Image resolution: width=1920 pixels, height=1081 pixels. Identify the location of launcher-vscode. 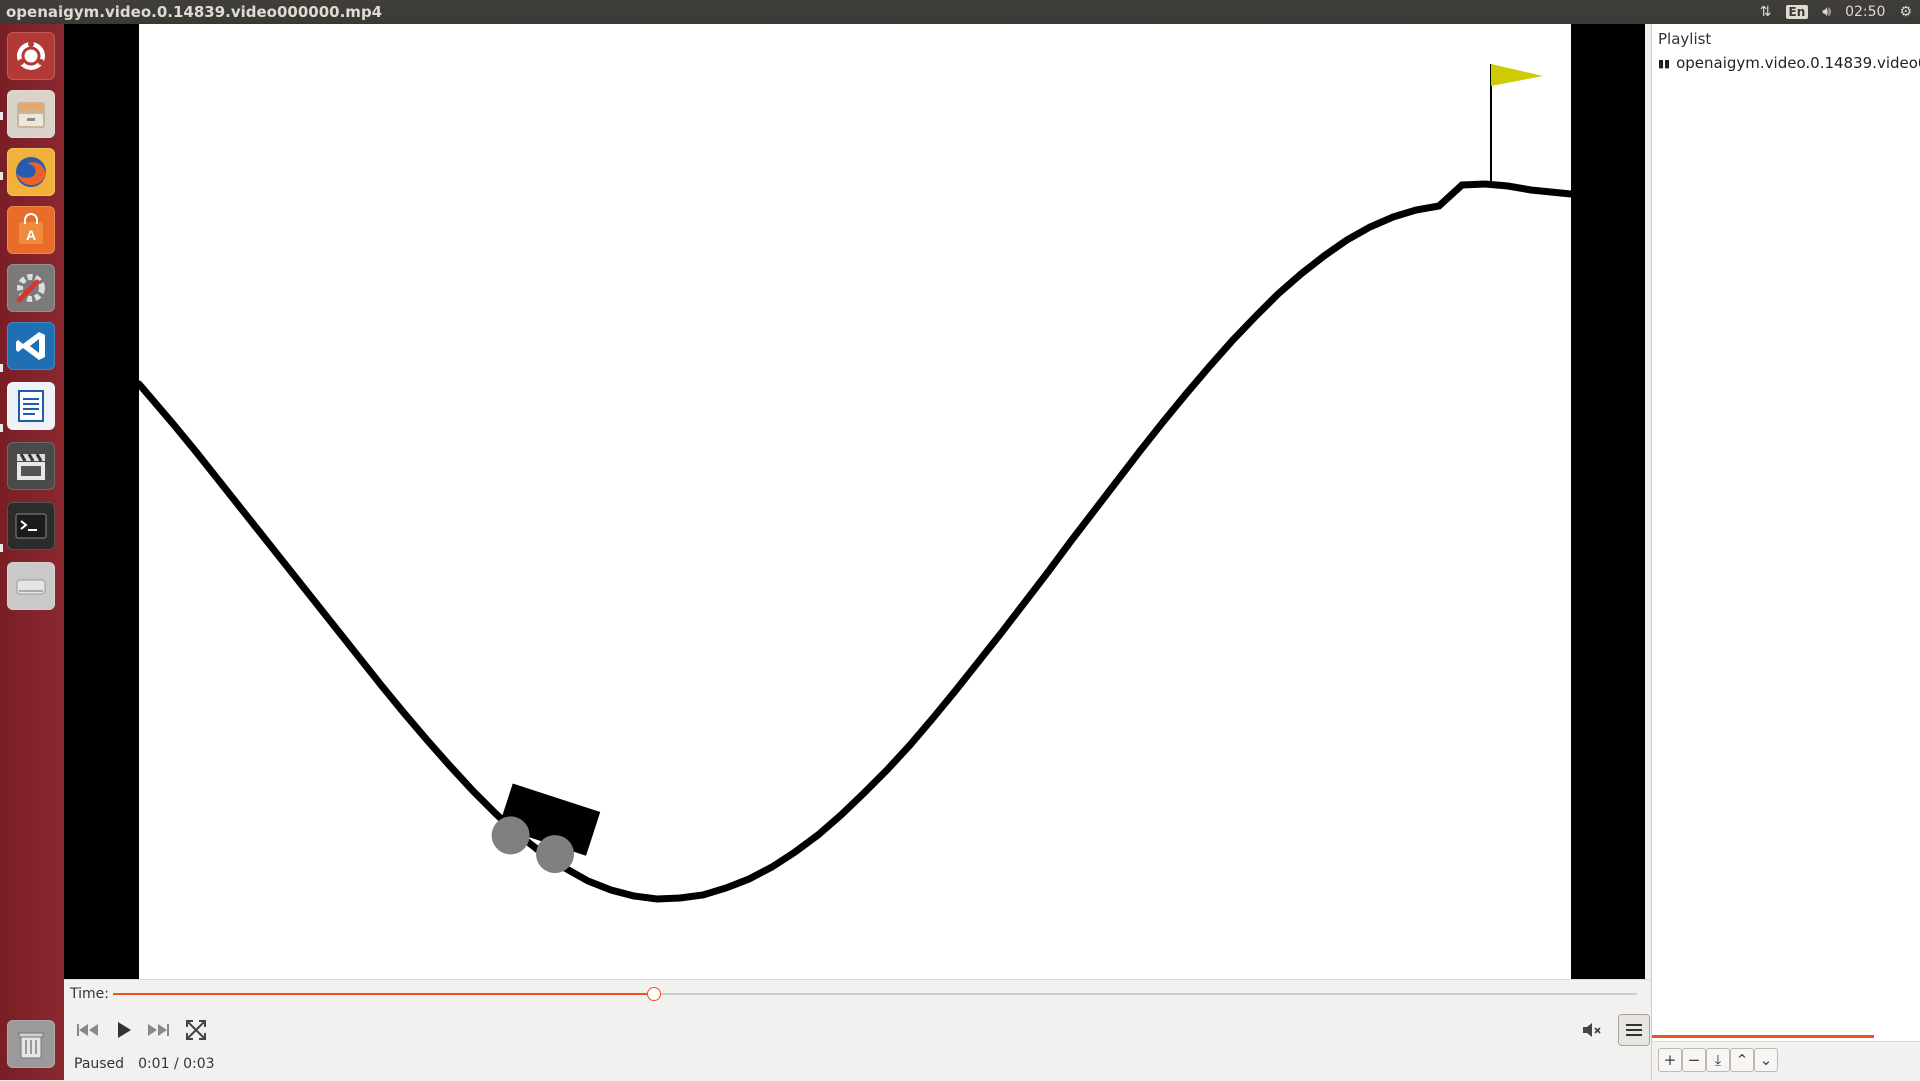
(31, 346).